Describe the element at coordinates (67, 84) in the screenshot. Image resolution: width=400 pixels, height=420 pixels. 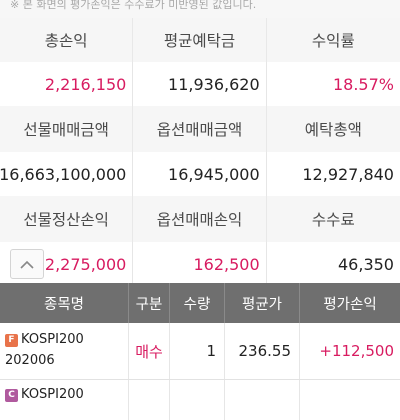
I see `total-pnl-value: 2,216,150` at that location.